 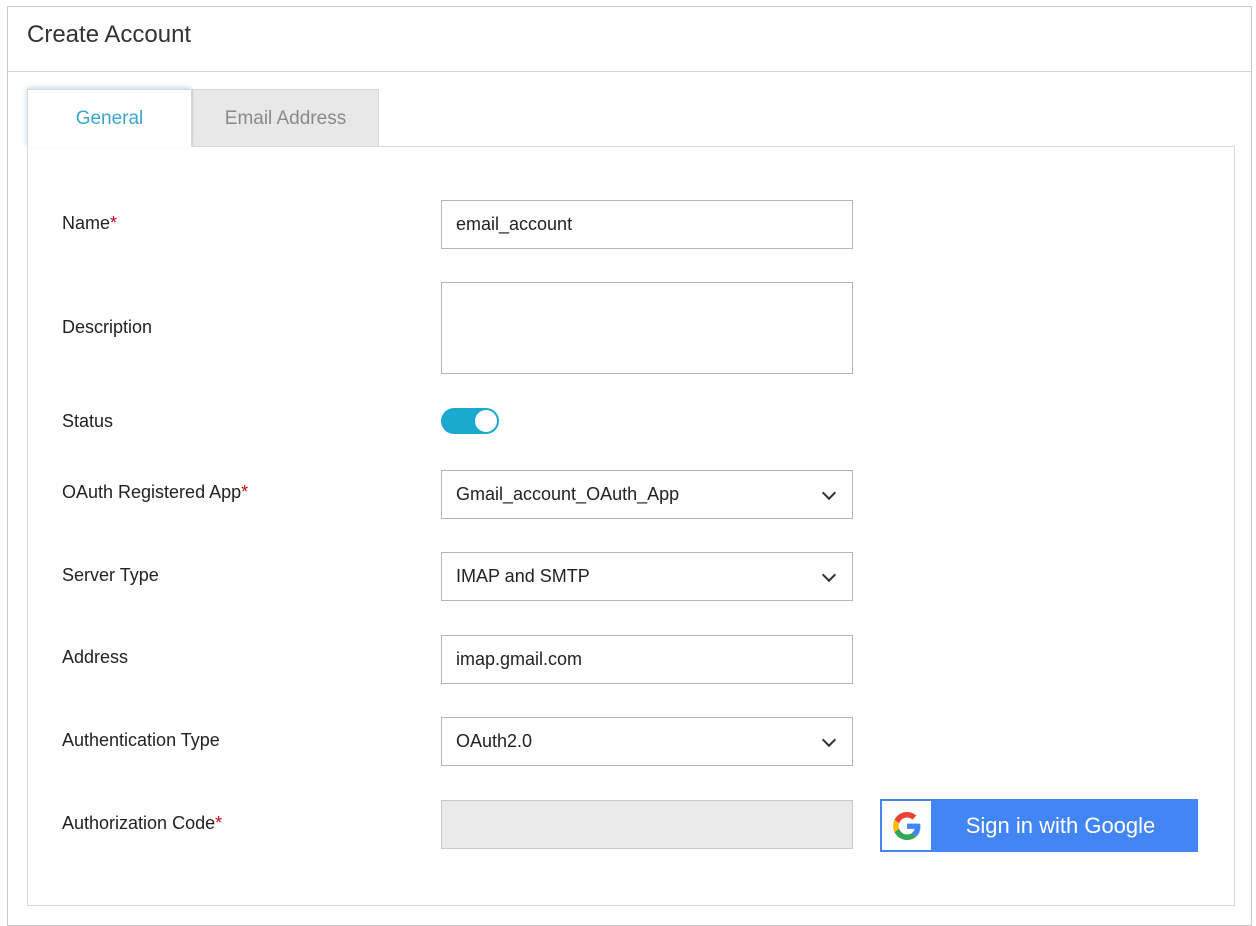 What do you see at coordinates (647, 224) in the screenshot?
I see `name-input: email_account` at bounding box center [647, 224].